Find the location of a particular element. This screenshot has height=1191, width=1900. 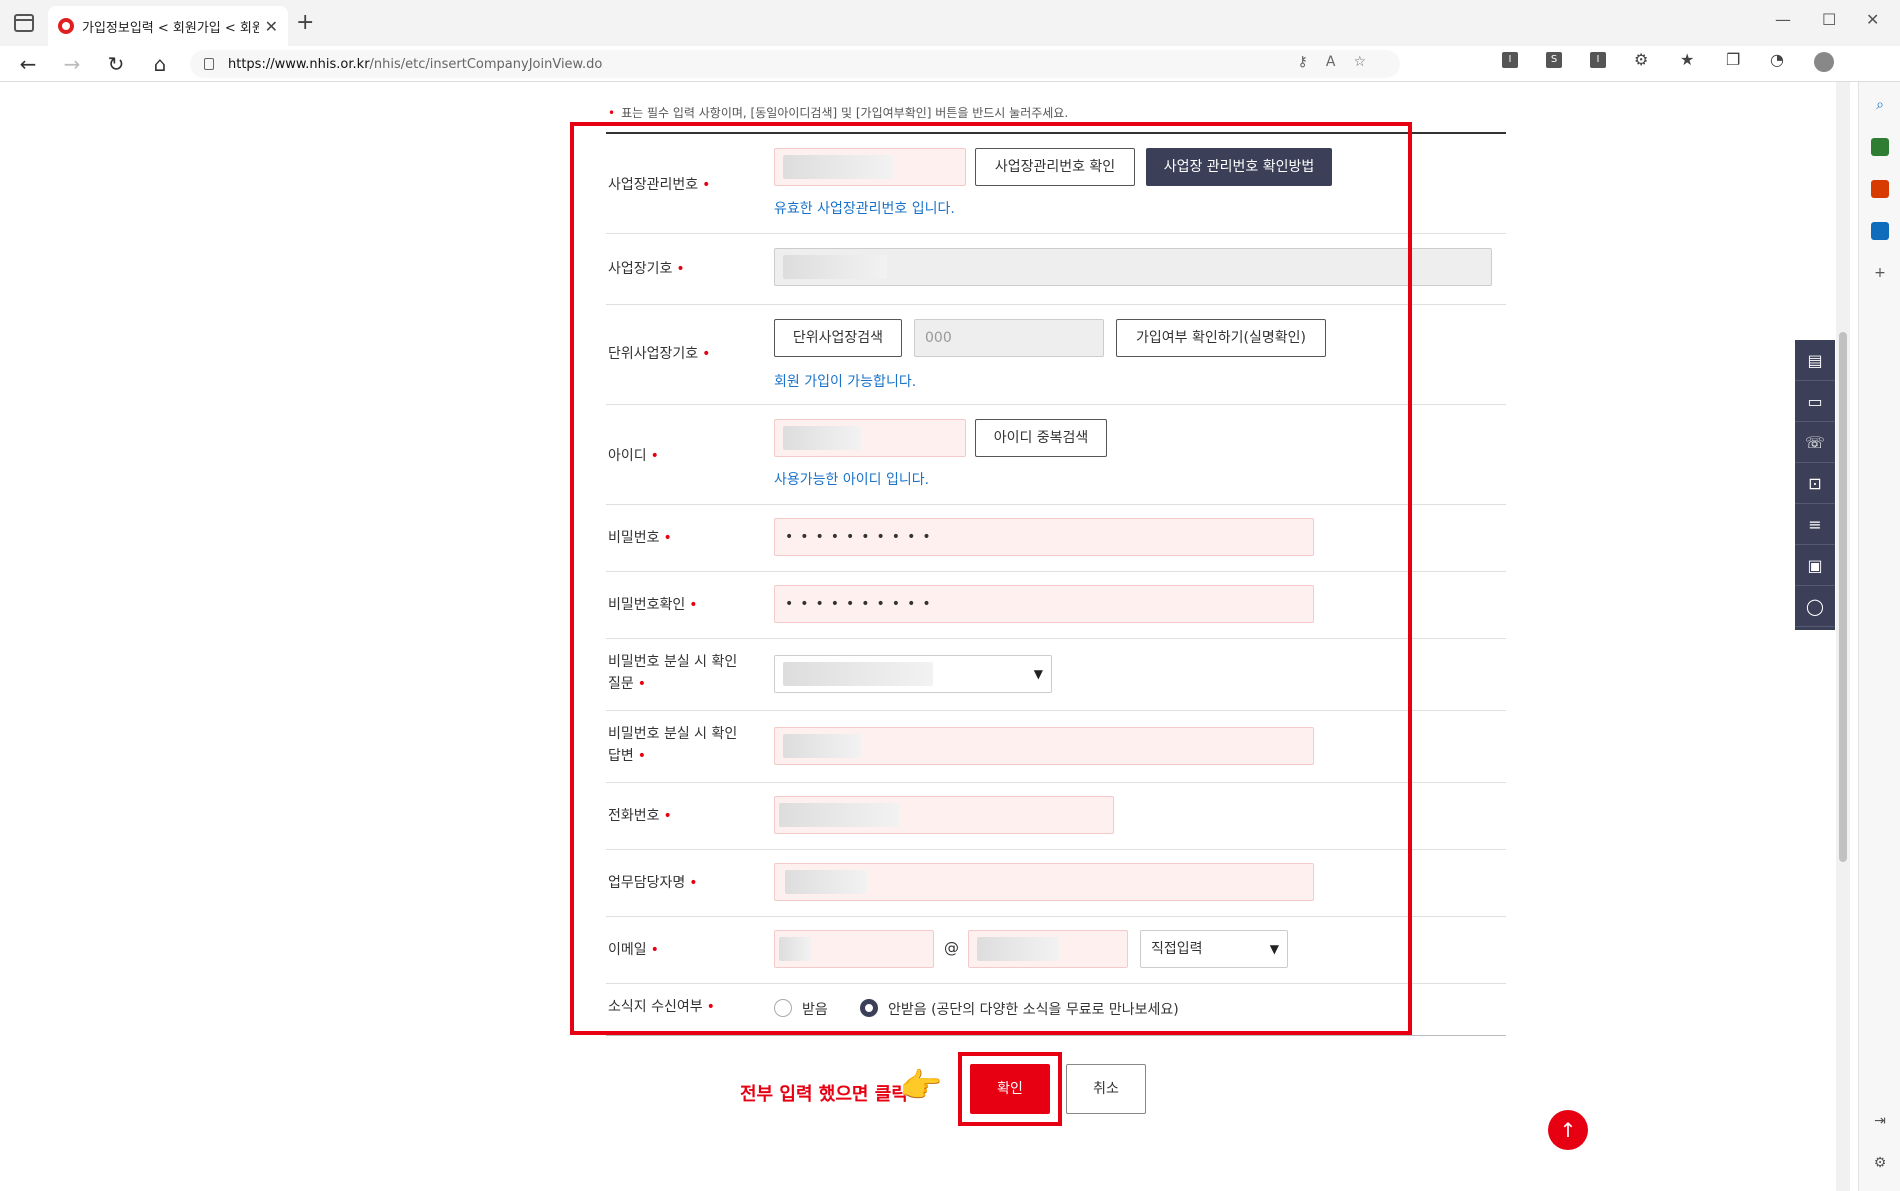

address-bar-icons: ⚷A☆ is located at coordinates (1341, 62).